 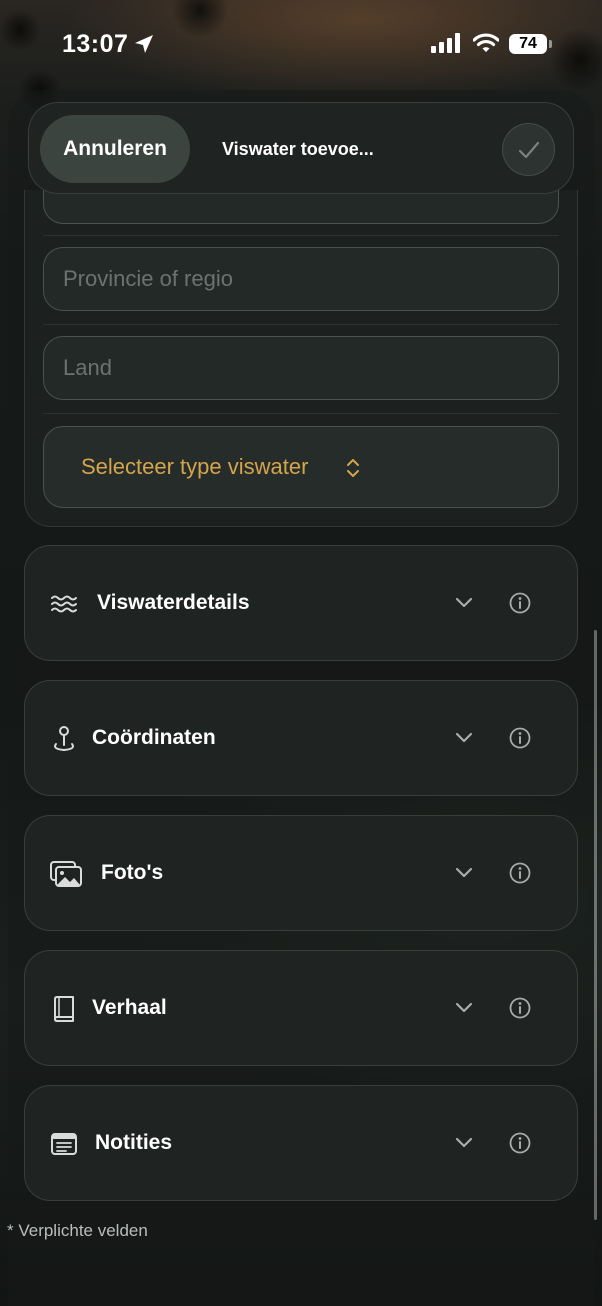 What do you see at coordinates (301, 738) in the screenshot?
I see `section-coordinaten: Coördinaten` at bounding box center [301, 738].